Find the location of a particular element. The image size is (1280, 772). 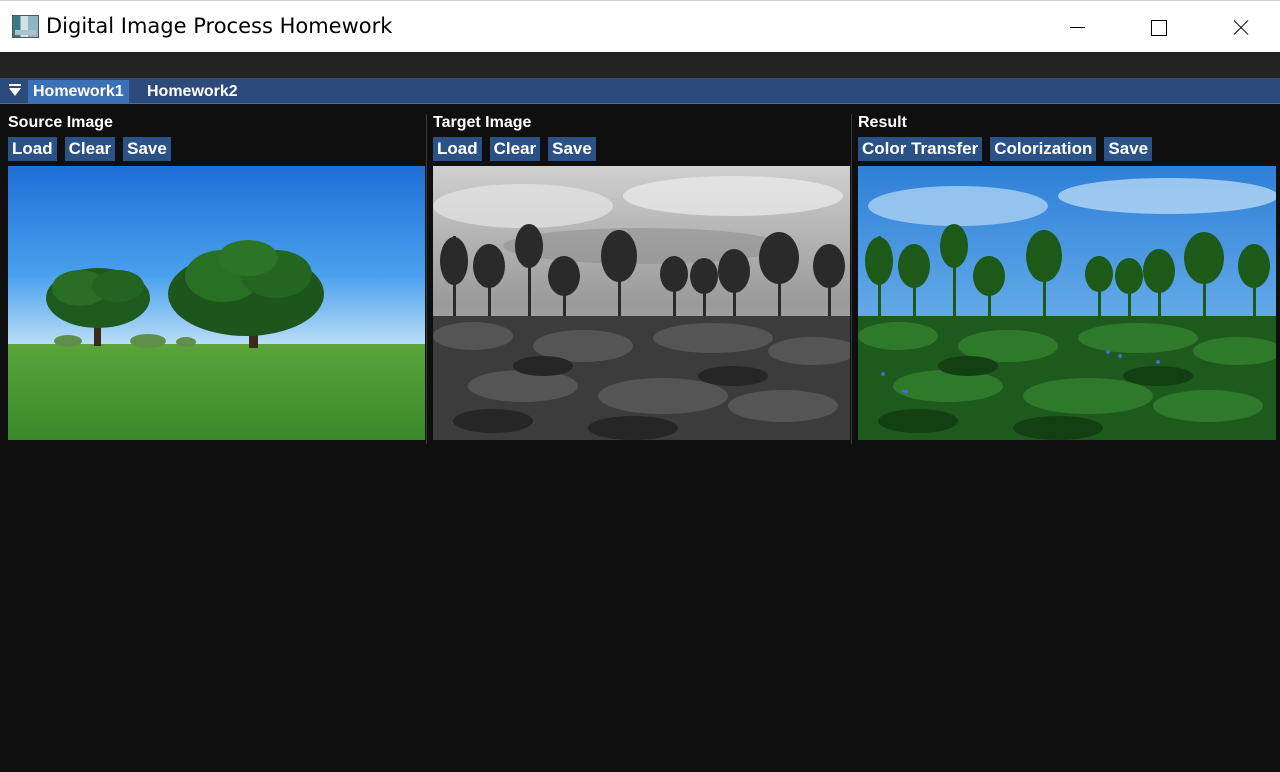

app-icon is located at coordinates (25, 26).